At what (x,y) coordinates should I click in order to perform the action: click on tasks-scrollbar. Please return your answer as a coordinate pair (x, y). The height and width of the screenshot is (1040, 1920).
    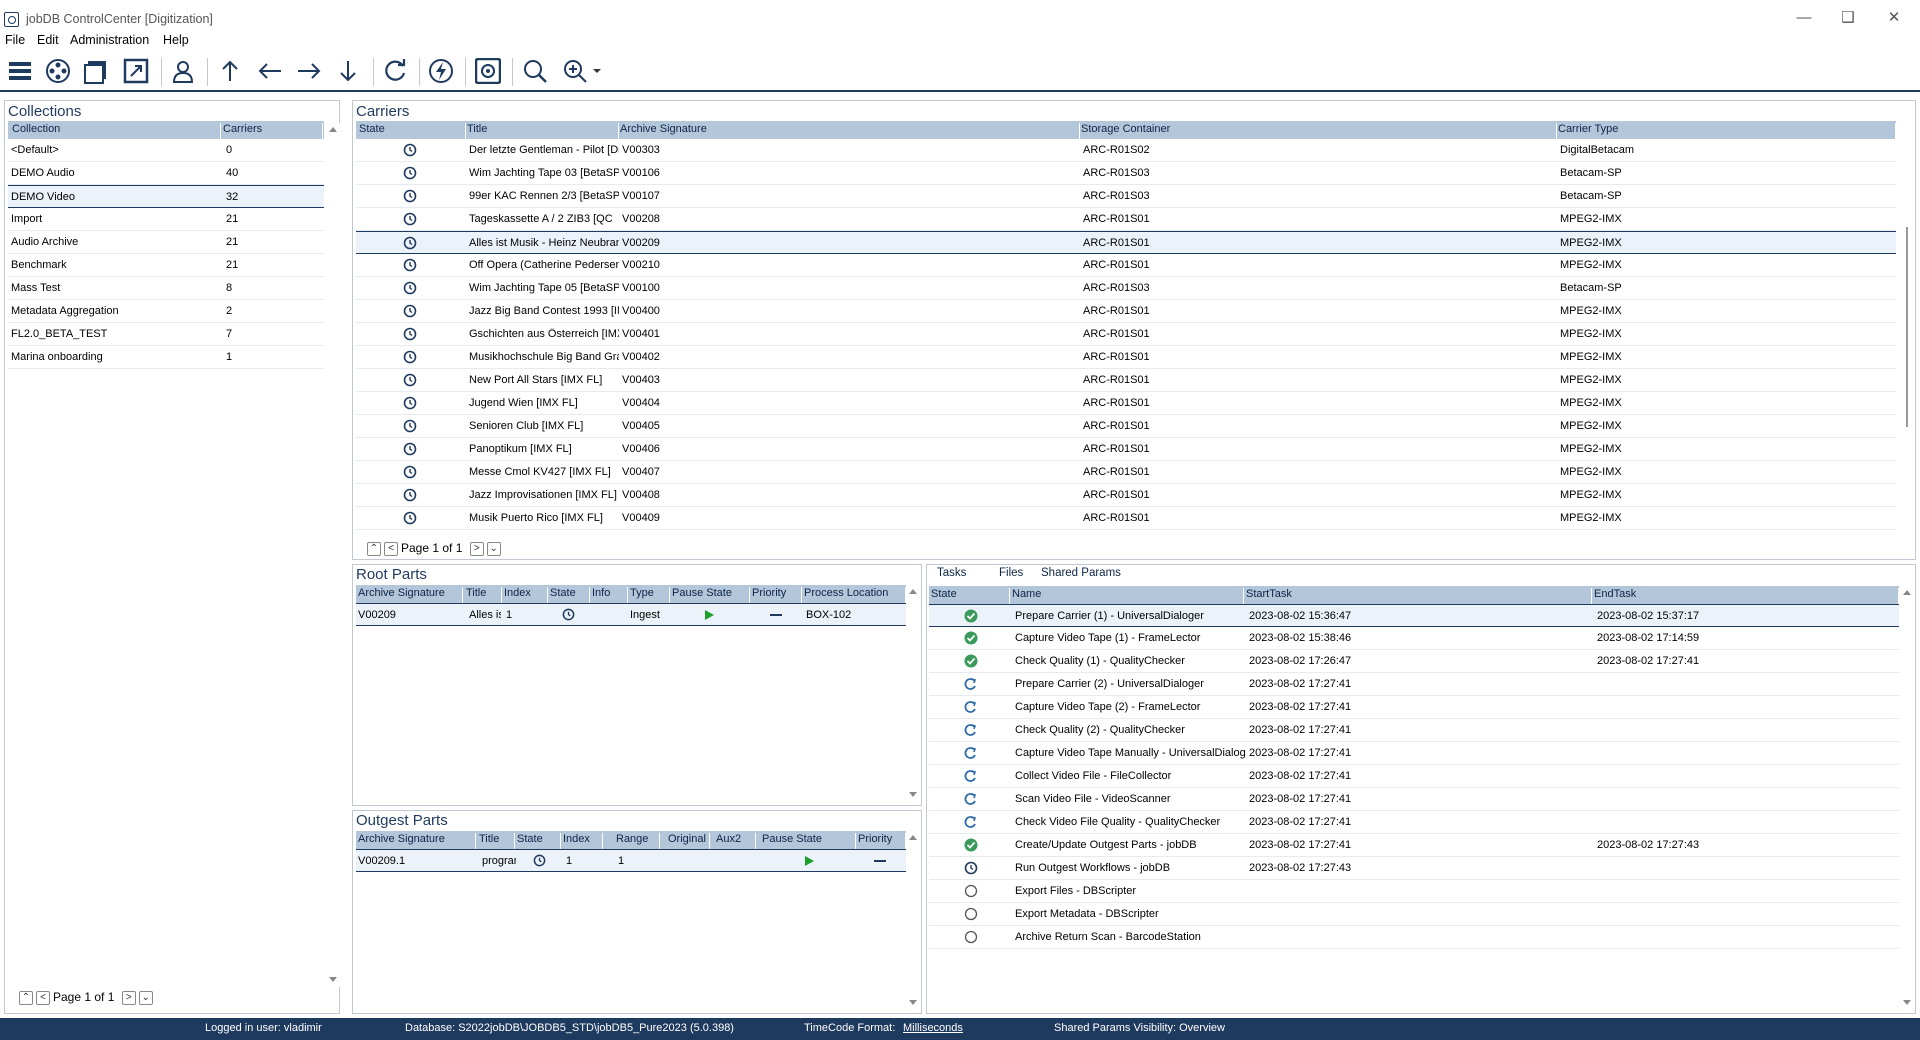
    Looking at the image, I should click on (1908, 798).